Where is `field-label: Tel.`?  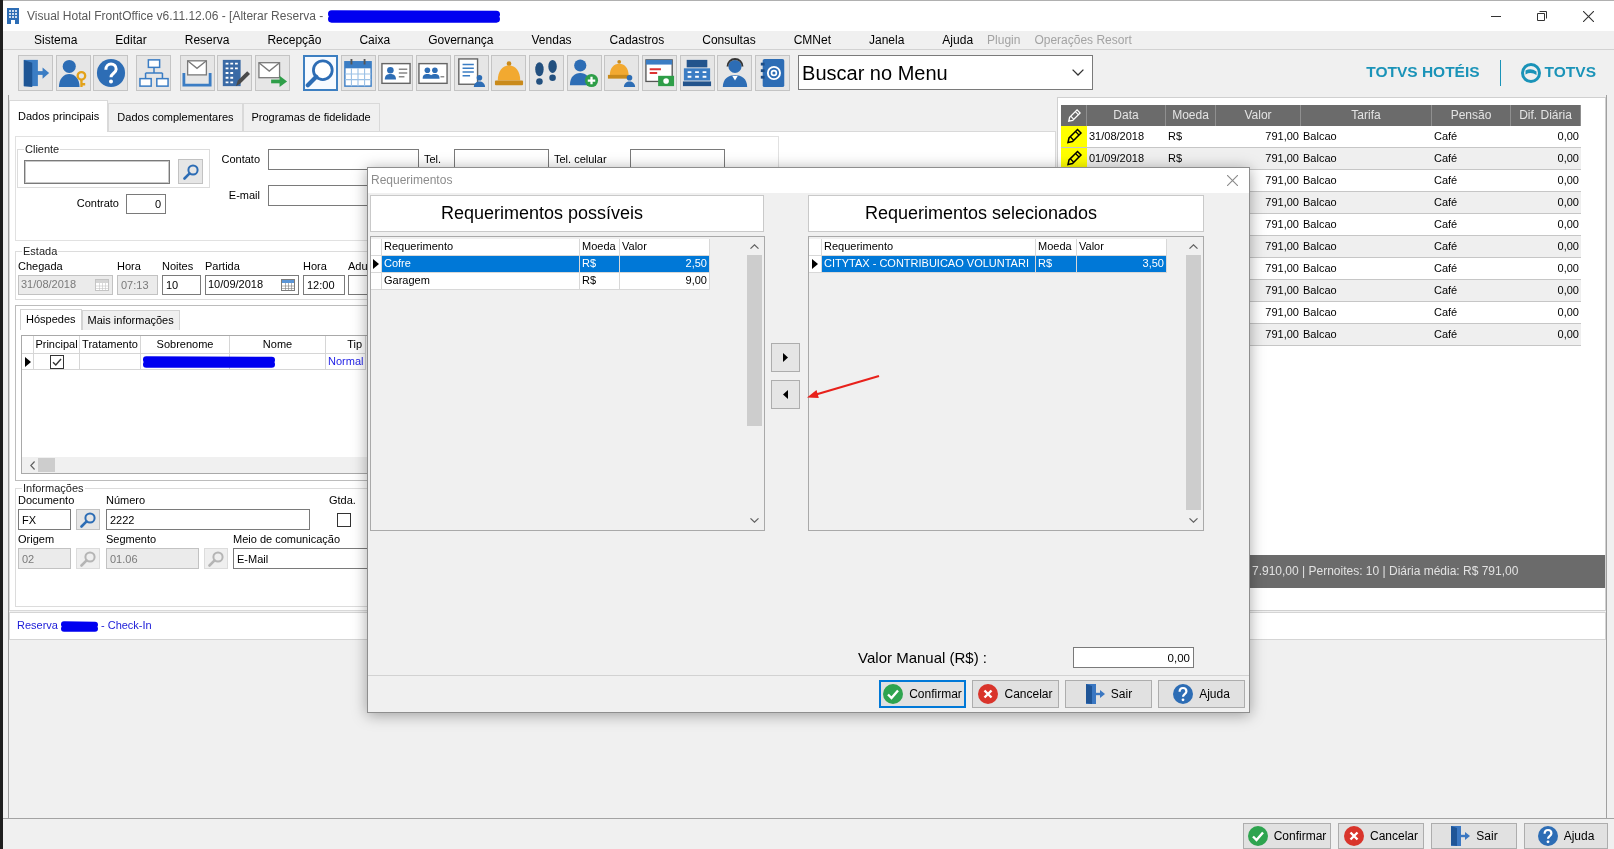
field-label: Tel. is located at coordinates (433, 158).